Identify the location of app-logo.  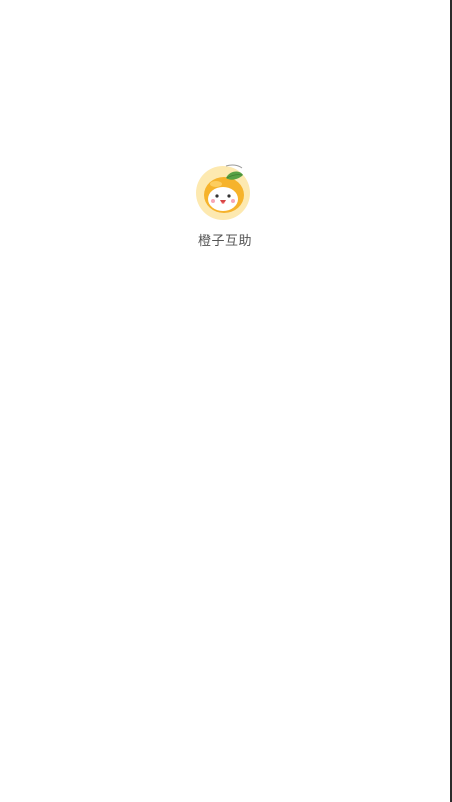
(225, 190).